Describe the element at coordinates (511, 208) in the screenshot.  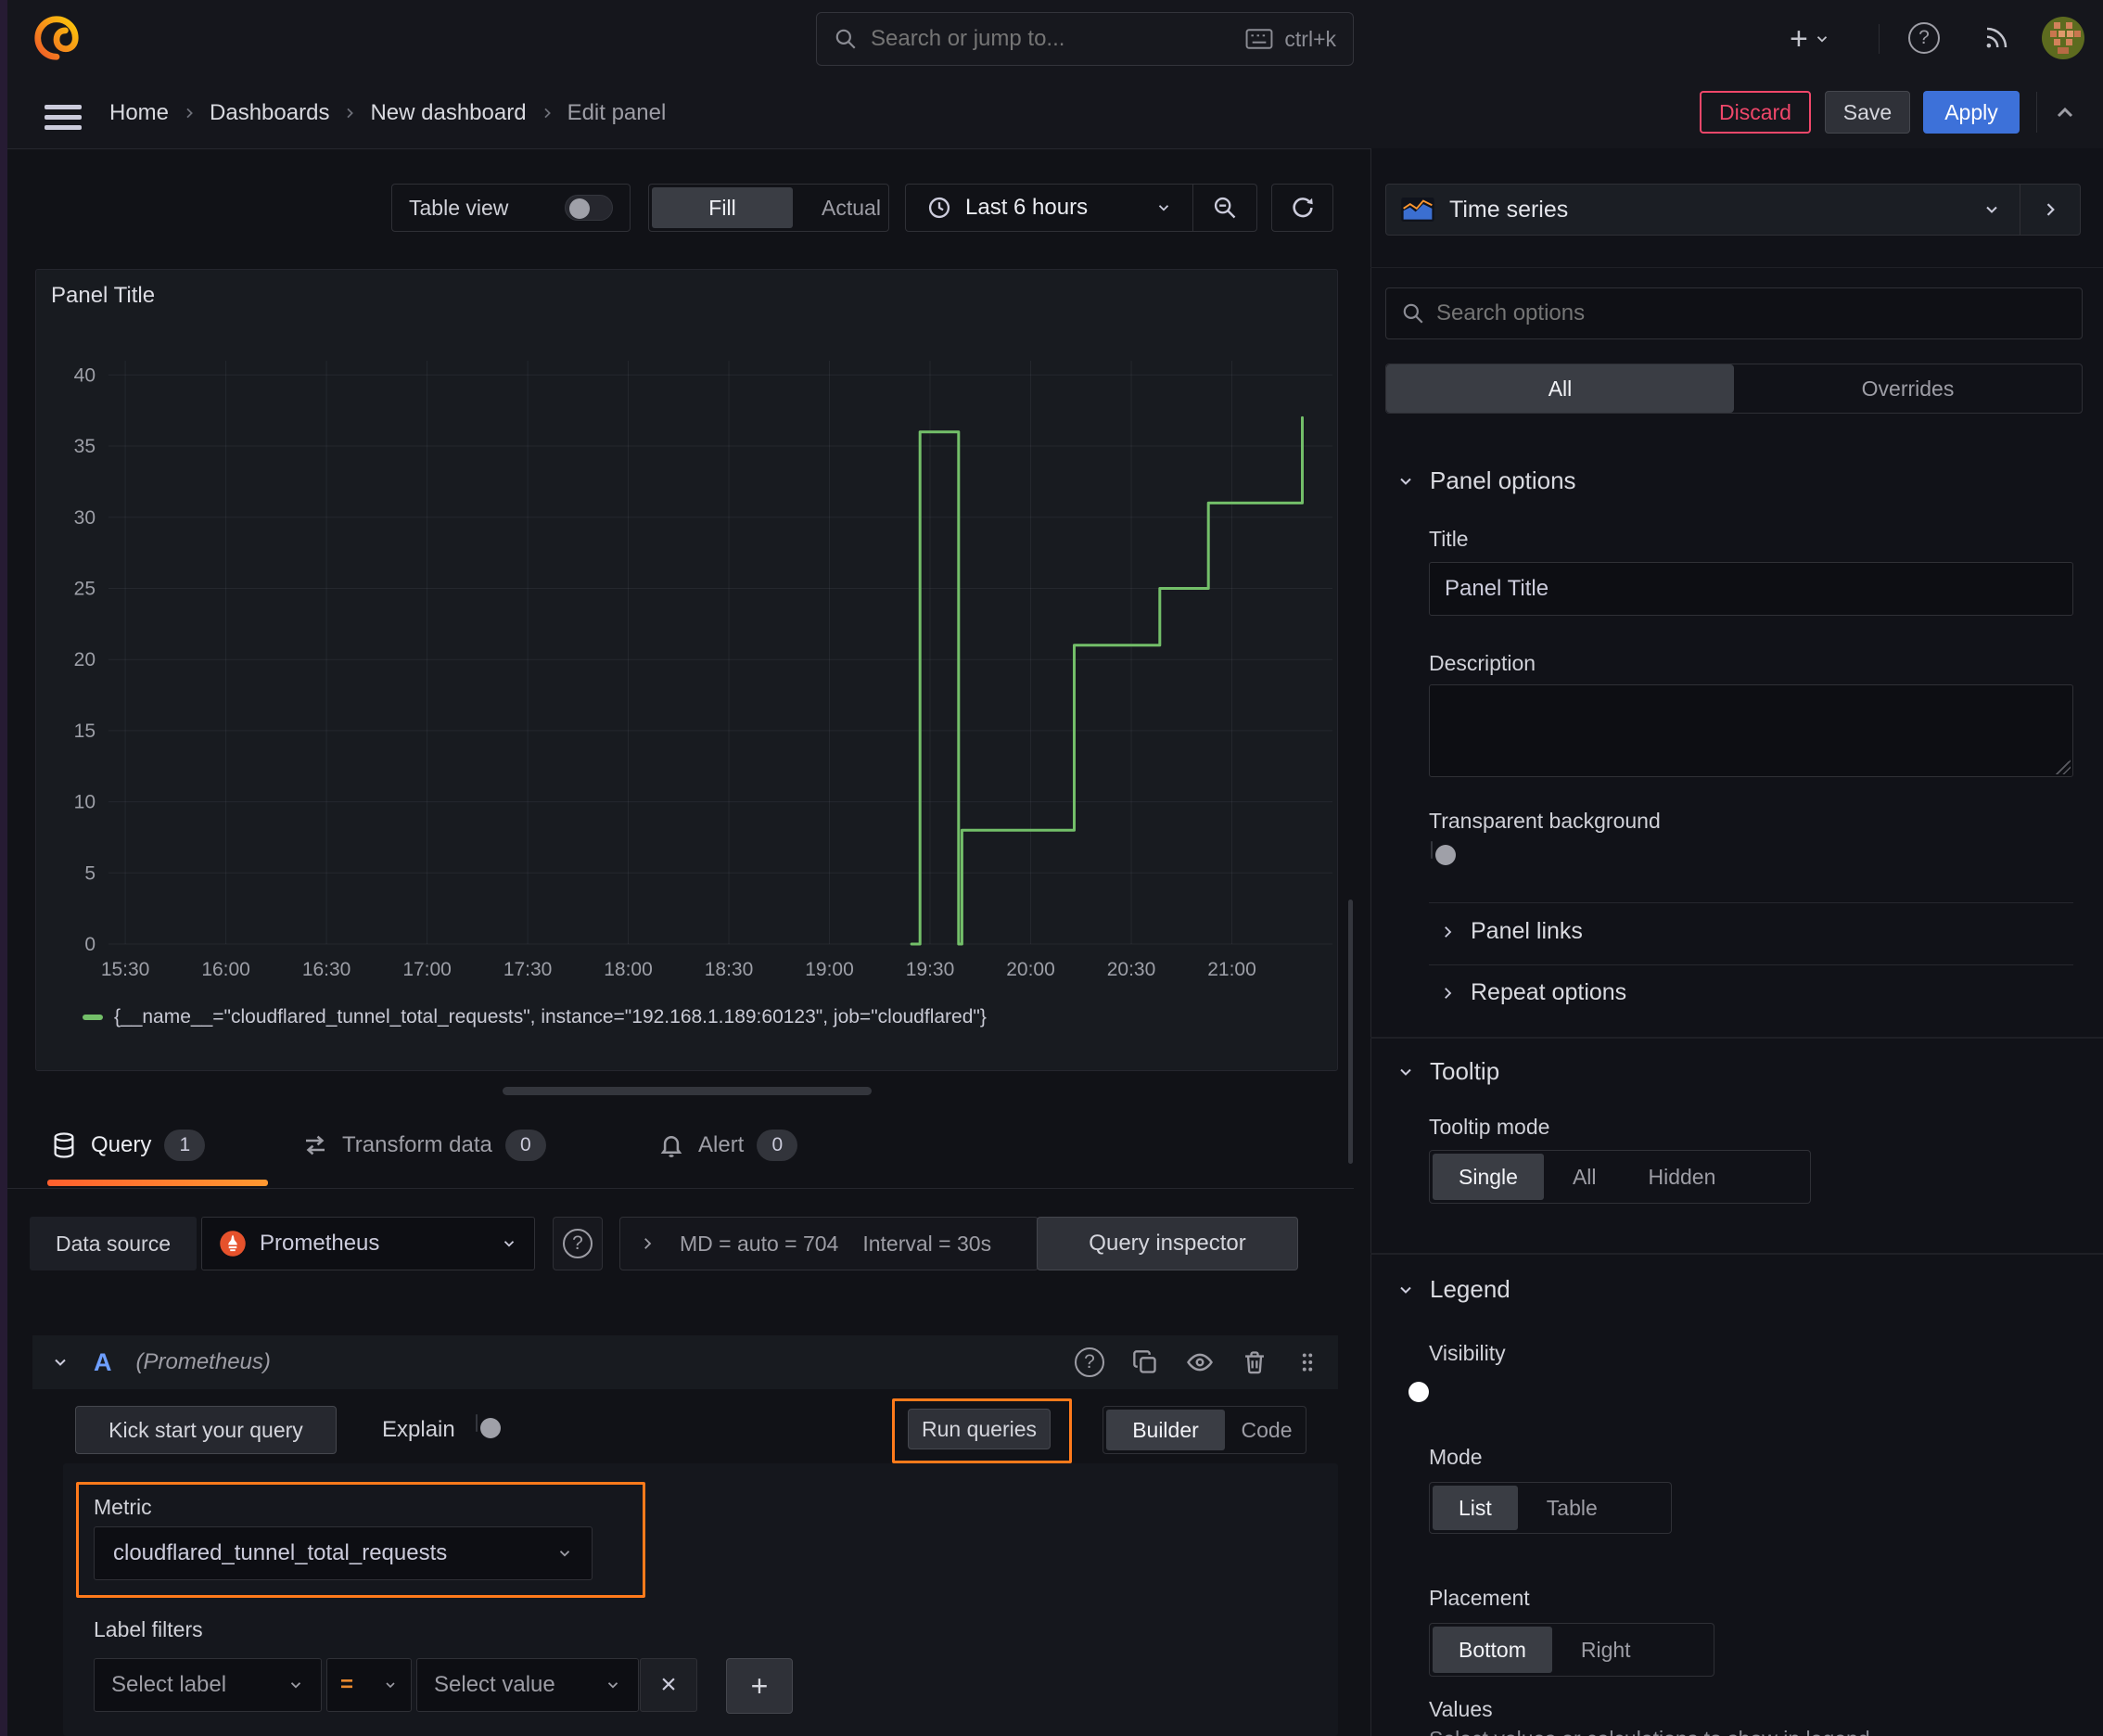
I see `table-view-control: Table view` at that location.